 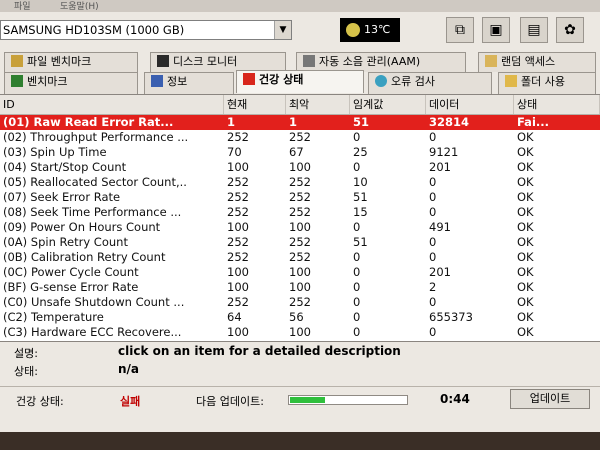 What do you see at coordinates (53, 317) in the screenshot?
I see `cell-id: (C2) Temperature` at bounding box center [53, 317].